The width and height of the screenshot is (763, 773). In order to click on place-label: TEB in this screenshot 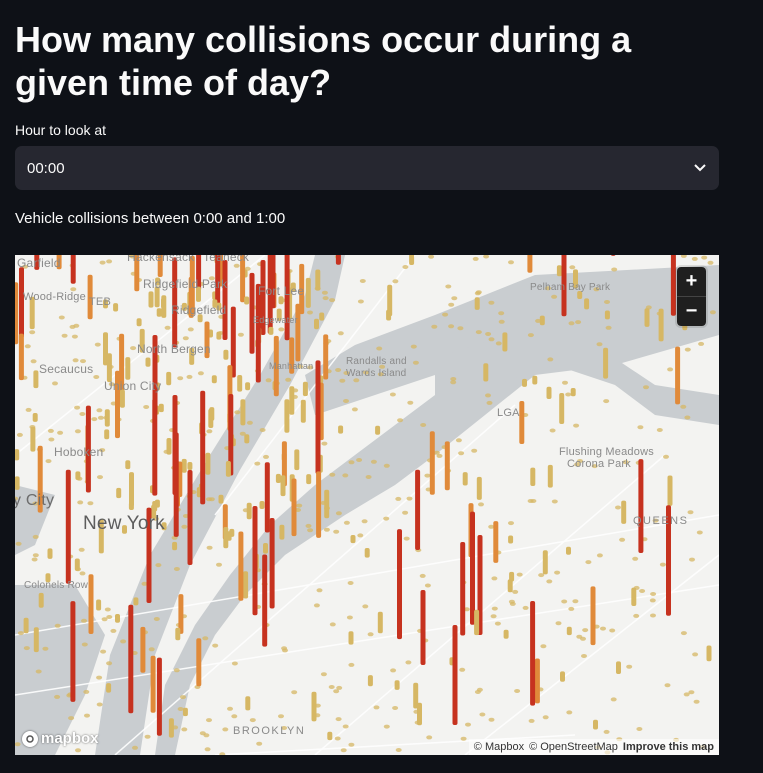, I will do `click(100, 302)`.